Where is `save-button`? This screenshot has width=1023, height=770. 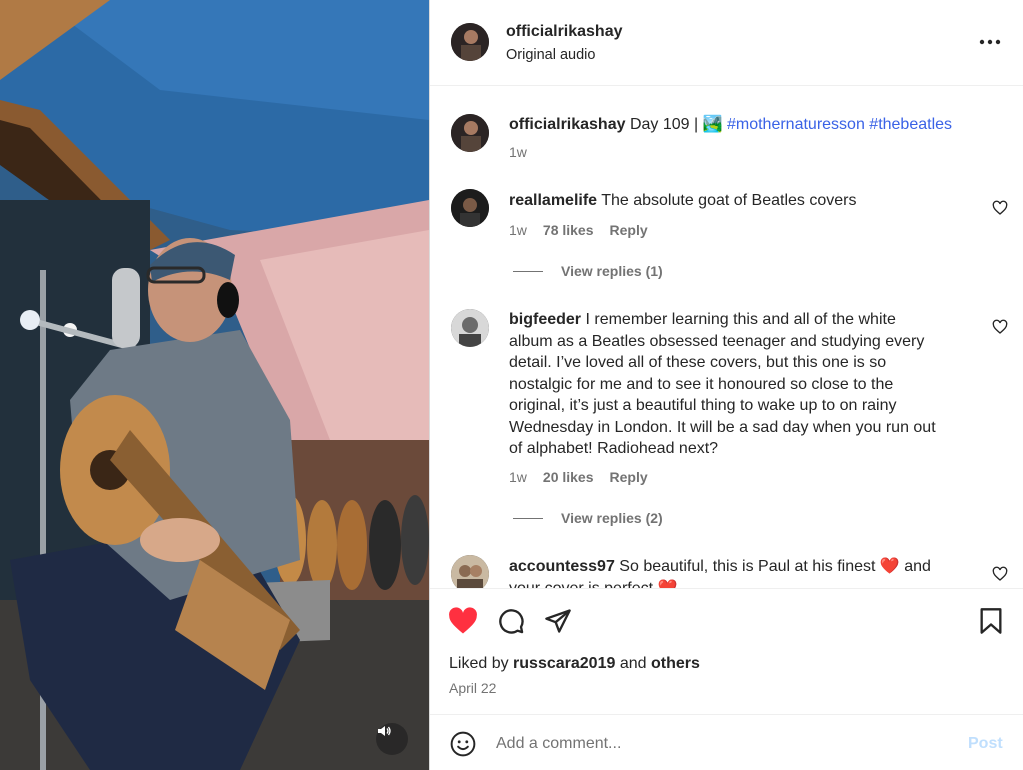 save-button is located at coordinates (991, 623).